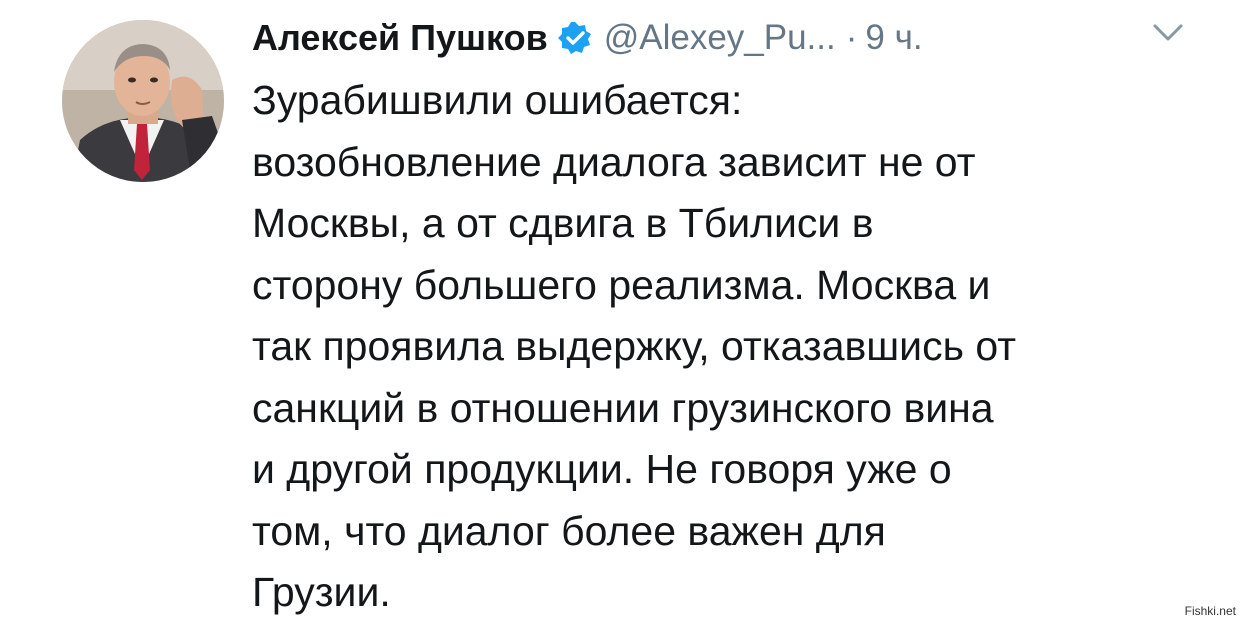 The width and height of the screenshot is (1242, 624). What do you see at coordinates (614, 161) in the screenshot?
I see `tweet-text-line: возобновление диалога зависит не от` at bounding box center [614, 161].